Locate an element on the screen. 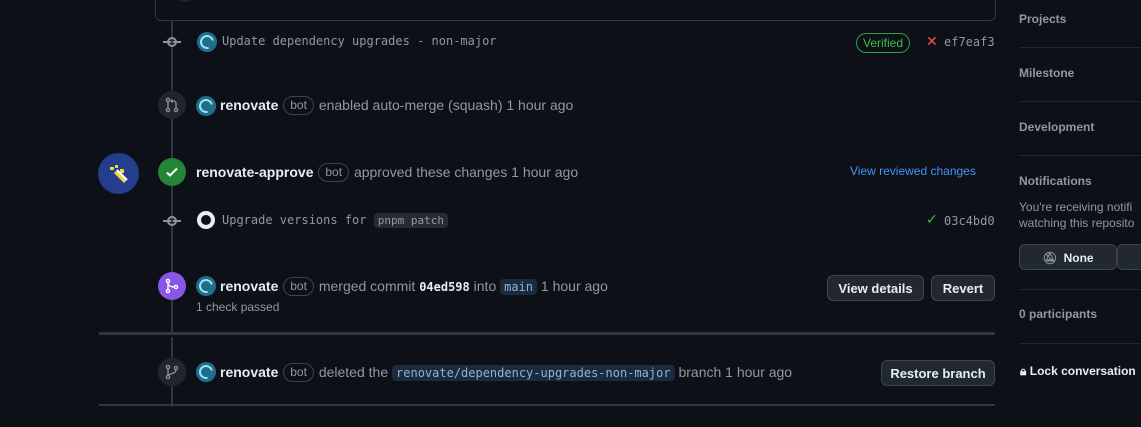 This screenshot has width=1141, height=427. bell-slash-icon: 🔕︎ is located at coordinates (1050, 258).